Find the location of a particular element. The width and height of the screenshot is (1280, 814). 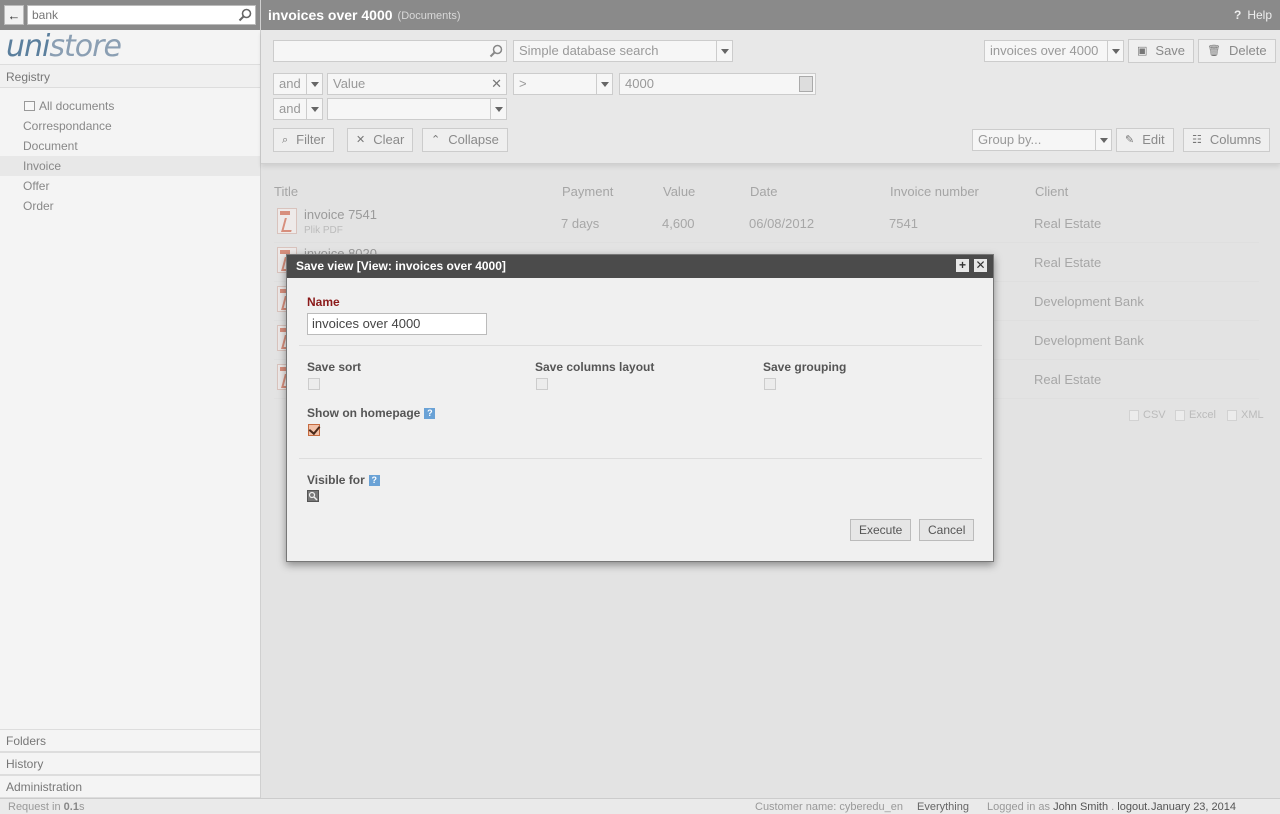

delete-button: 🗑 Delete is located at coordinates (1237, 51).